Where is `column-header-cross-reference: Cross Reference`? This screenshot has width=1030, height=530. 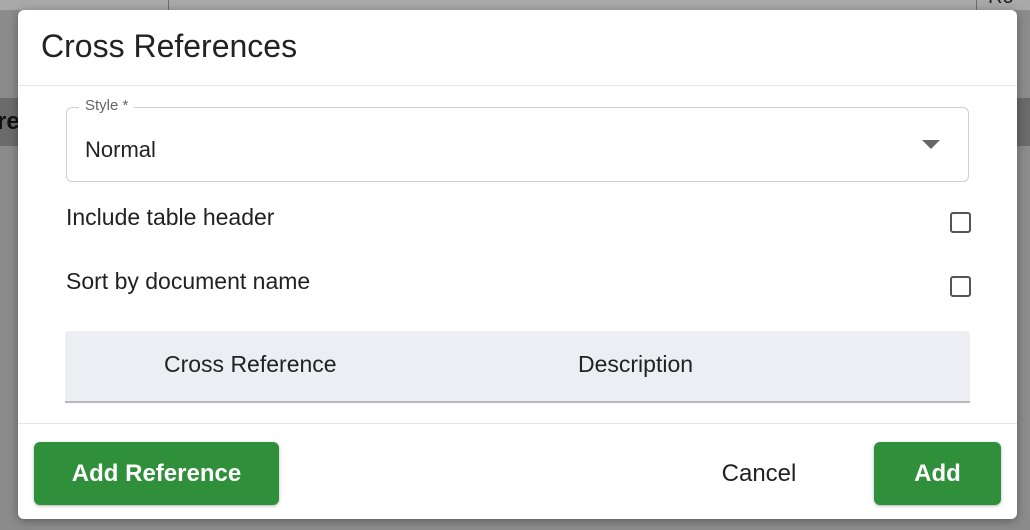 column-header-cross-reference: Cross Reference is located at coordinates (250, 364).